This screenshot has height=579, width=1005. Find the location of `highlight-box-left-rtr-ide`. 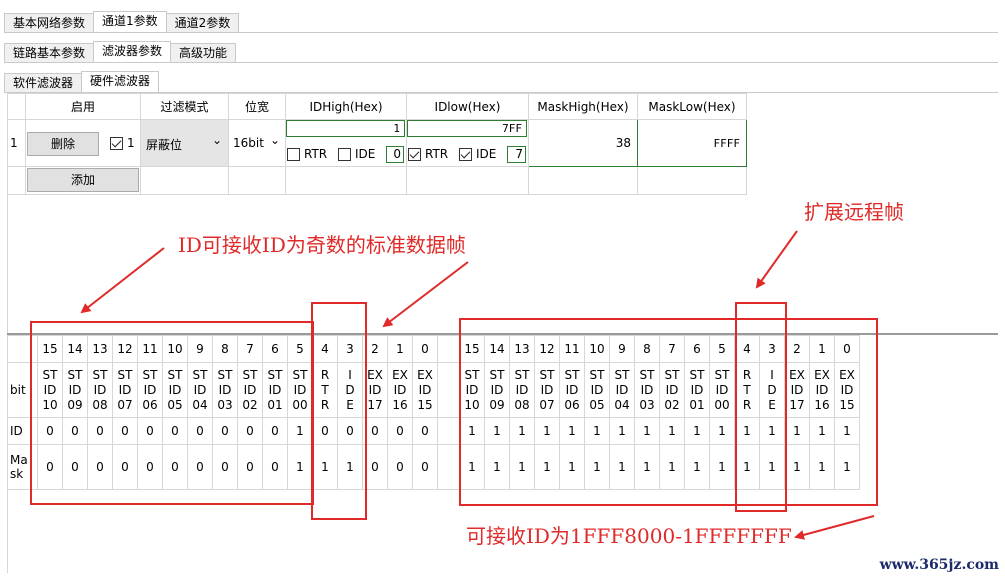

highlight-box-left-rtr-ide is located at coordinates (339, 411).